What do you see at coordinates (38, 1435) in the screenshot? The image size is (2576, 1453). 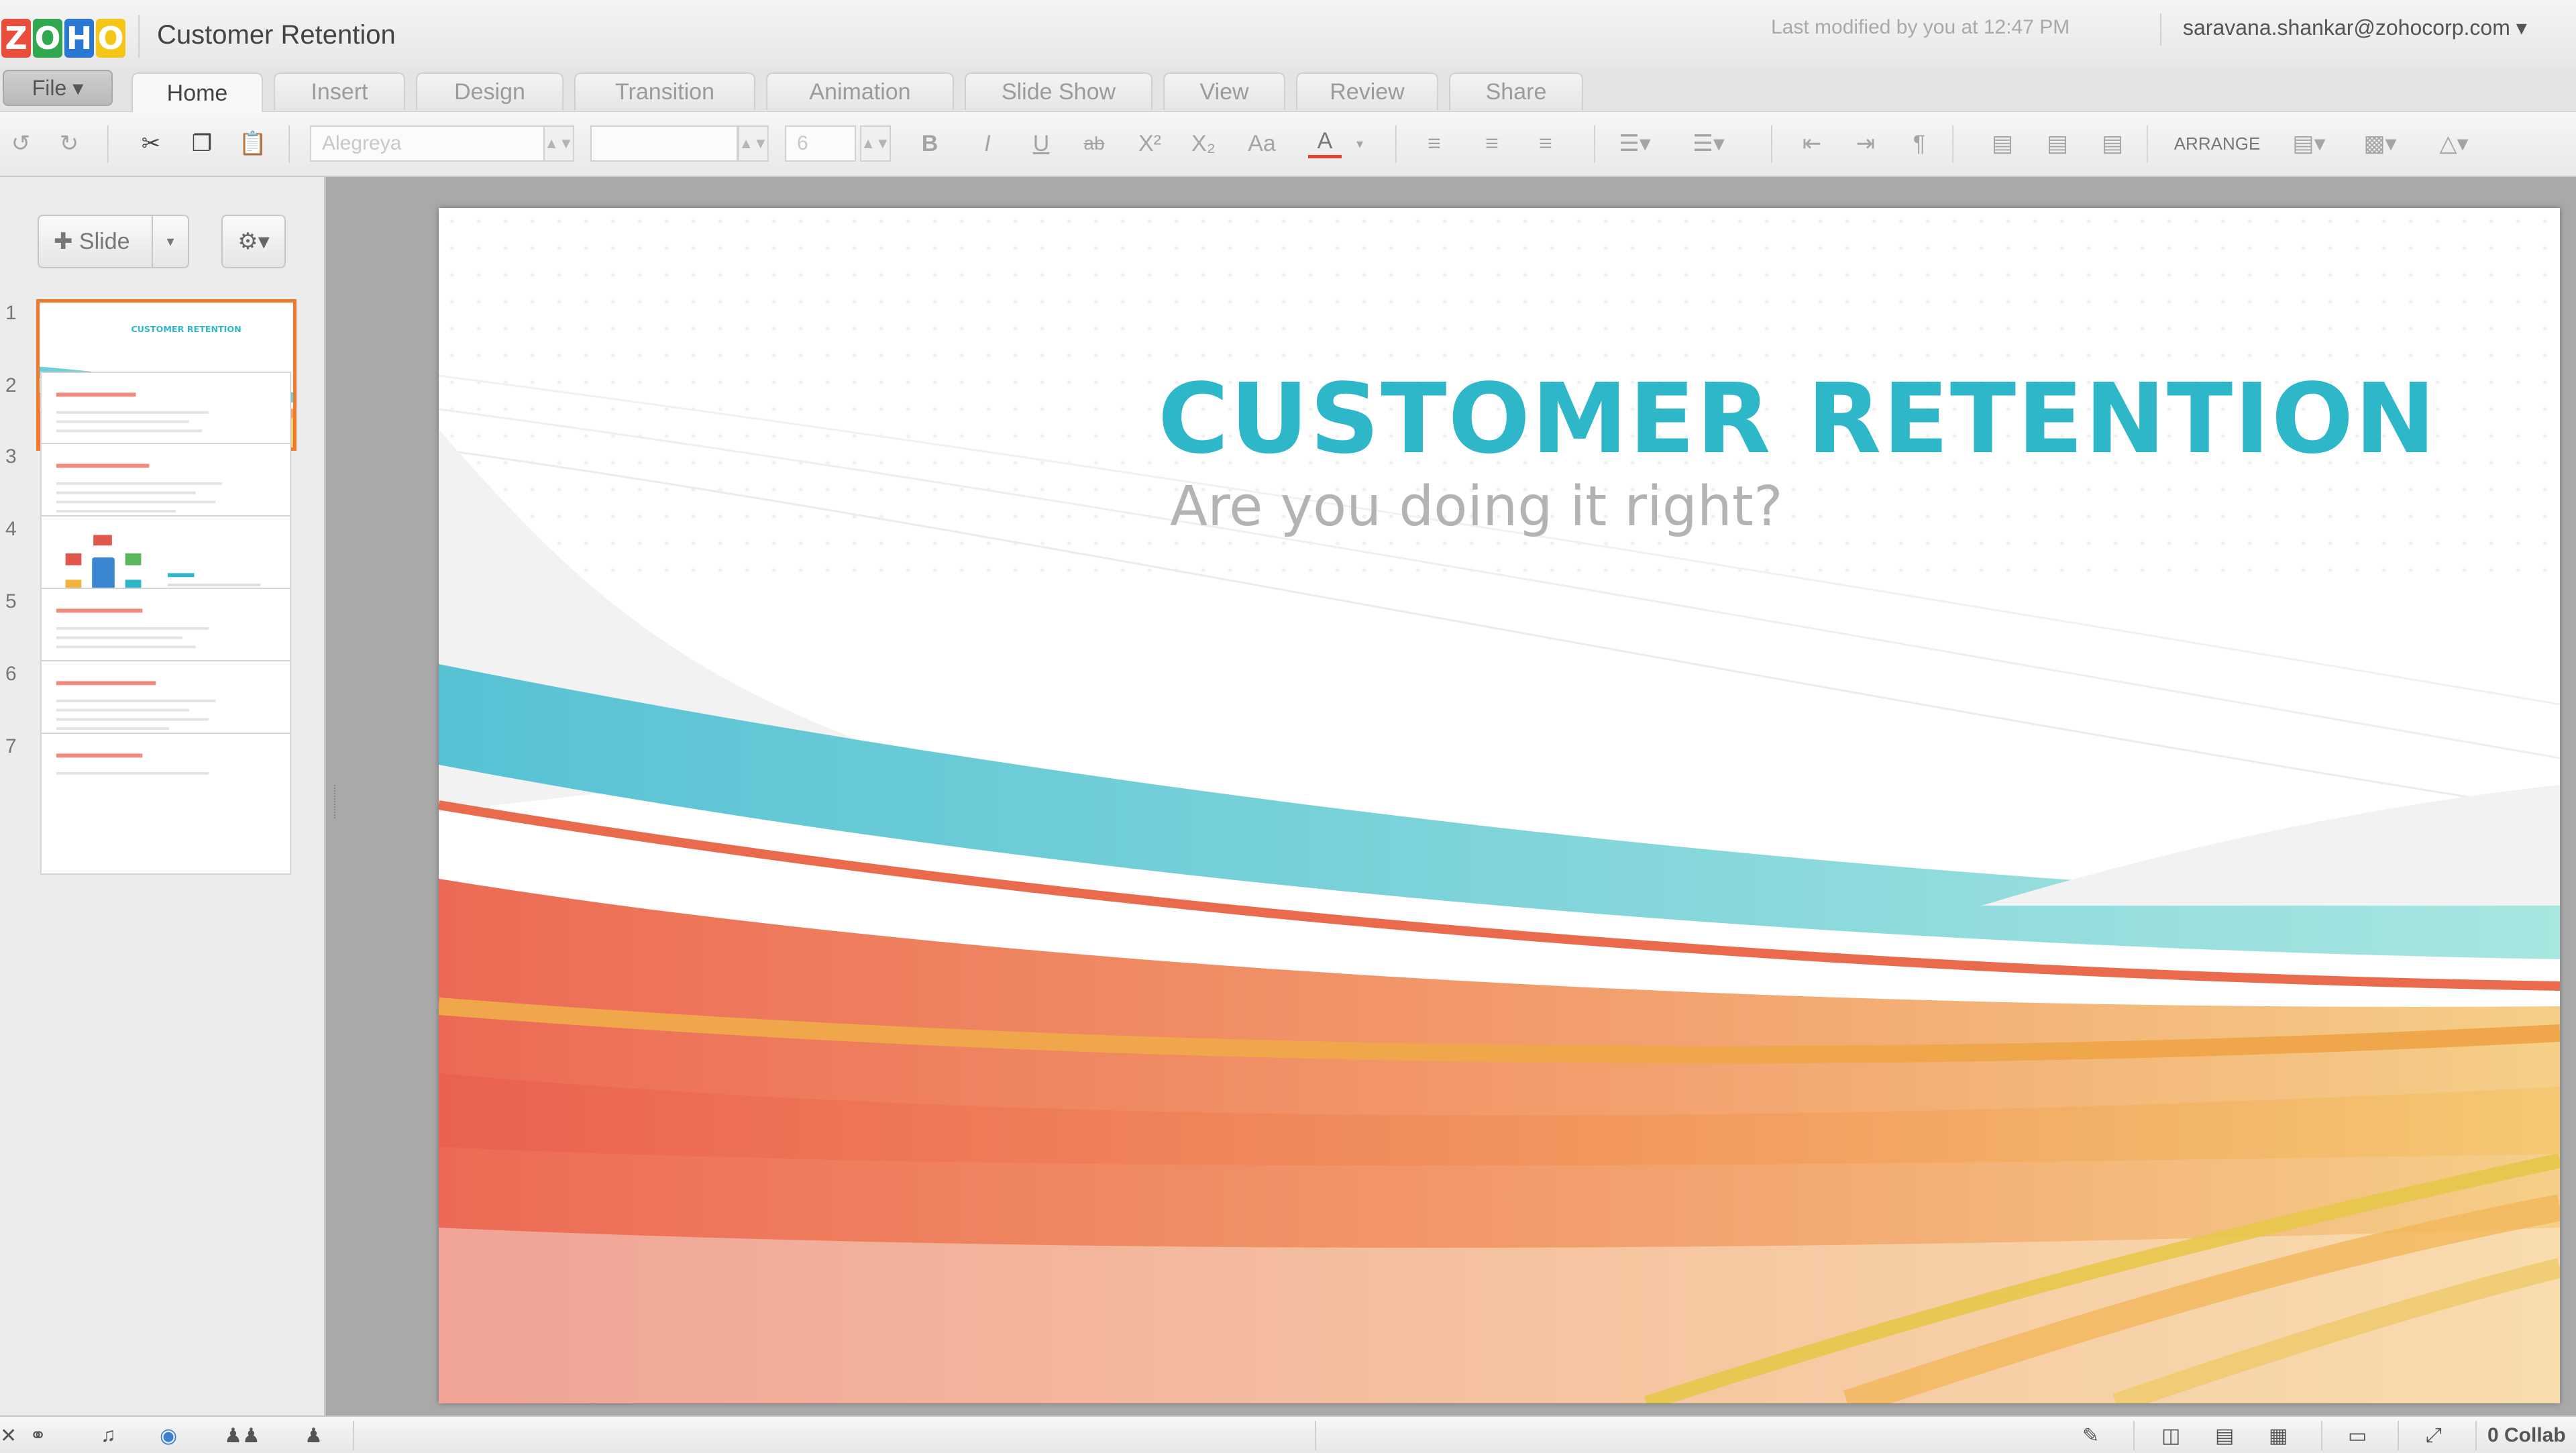 I see `link-icon: ⚭` at bounding box center [38, 1435].